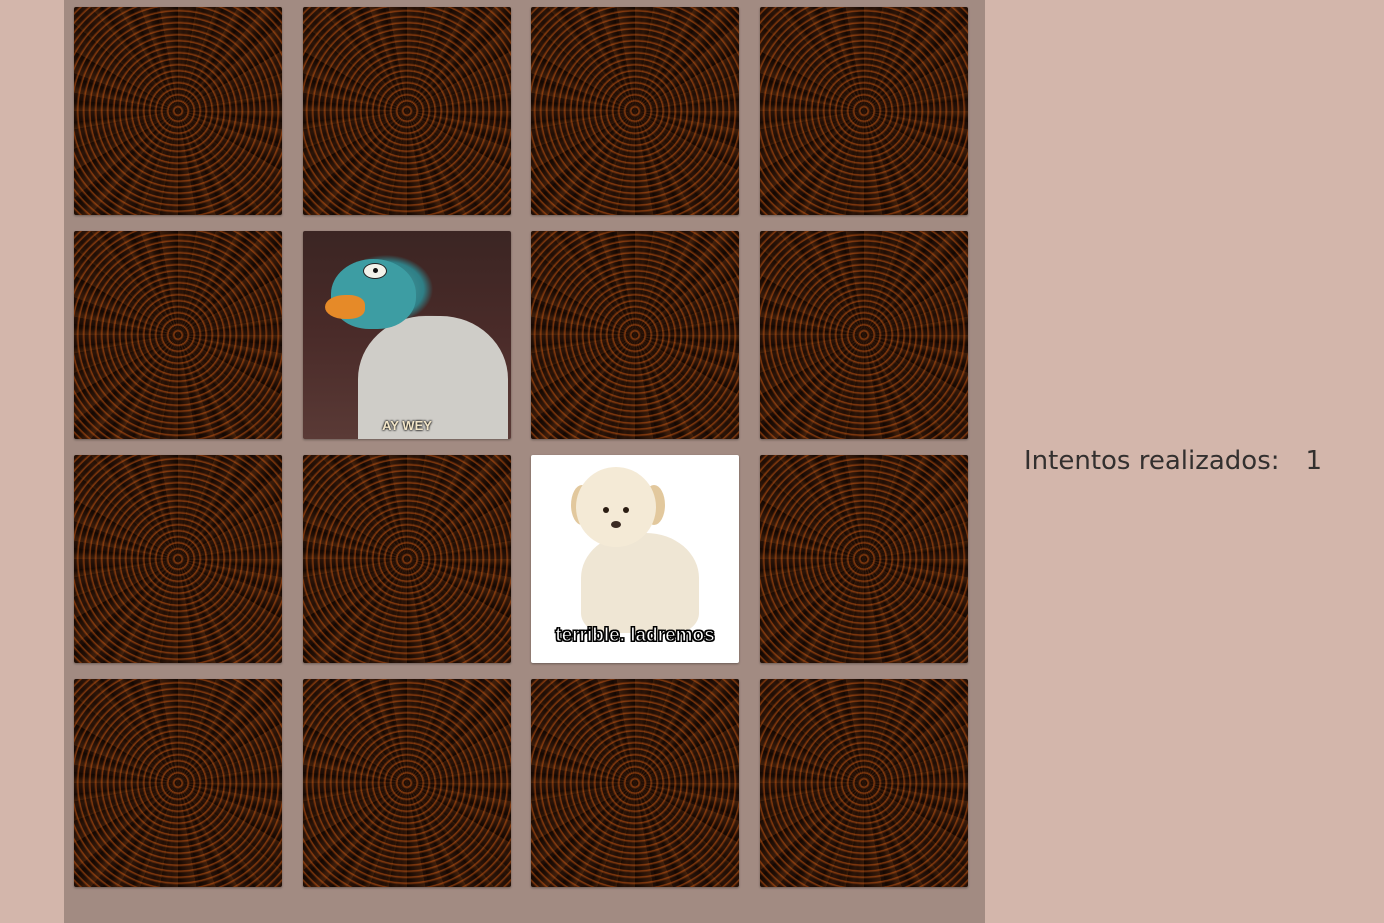  Describe the element at coordinates (635, 636) in the screenshot. I see `card-caption: terrible. ladremos` at that location.